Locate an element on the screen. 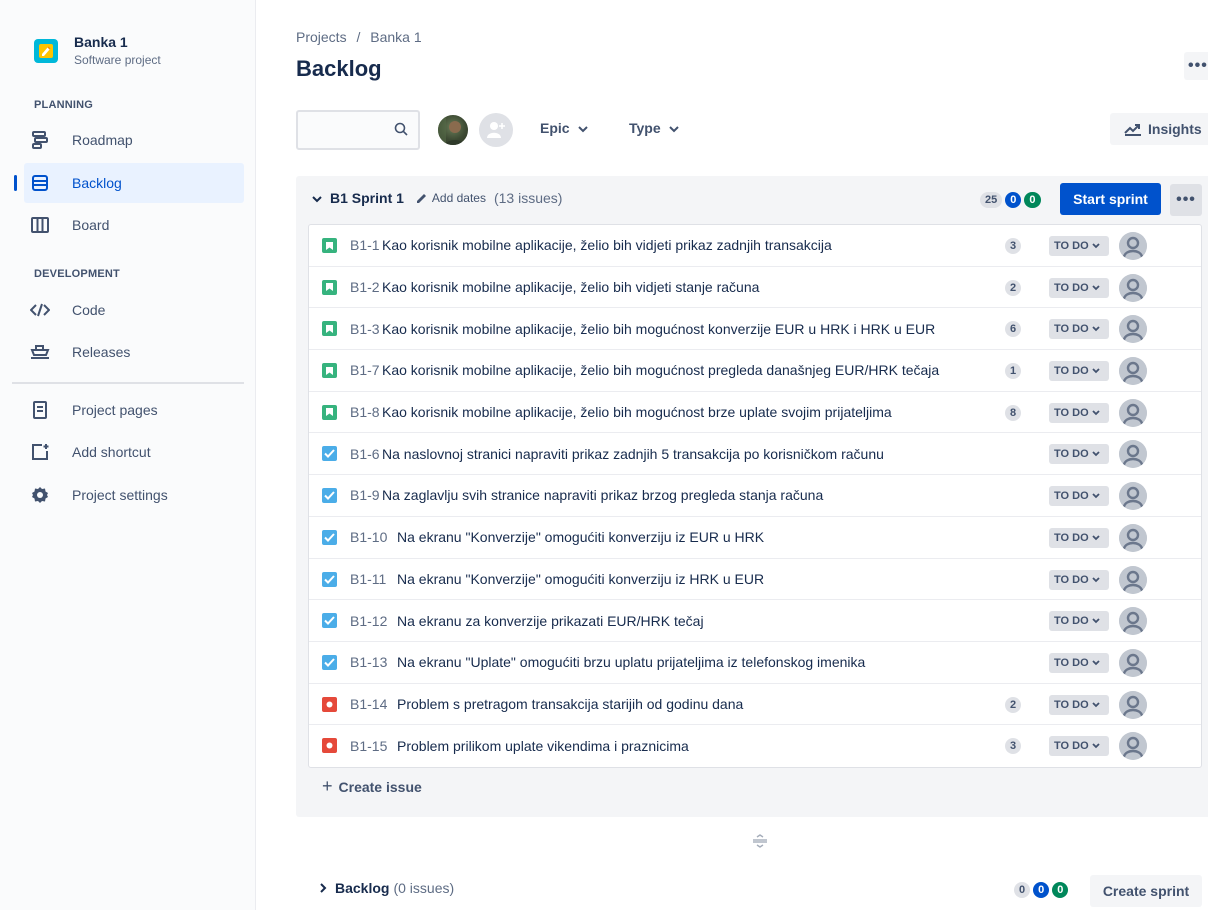 This screenshot has width=1208, height=910. story-points-badge: 1 is located at coordinates (1013, 371).